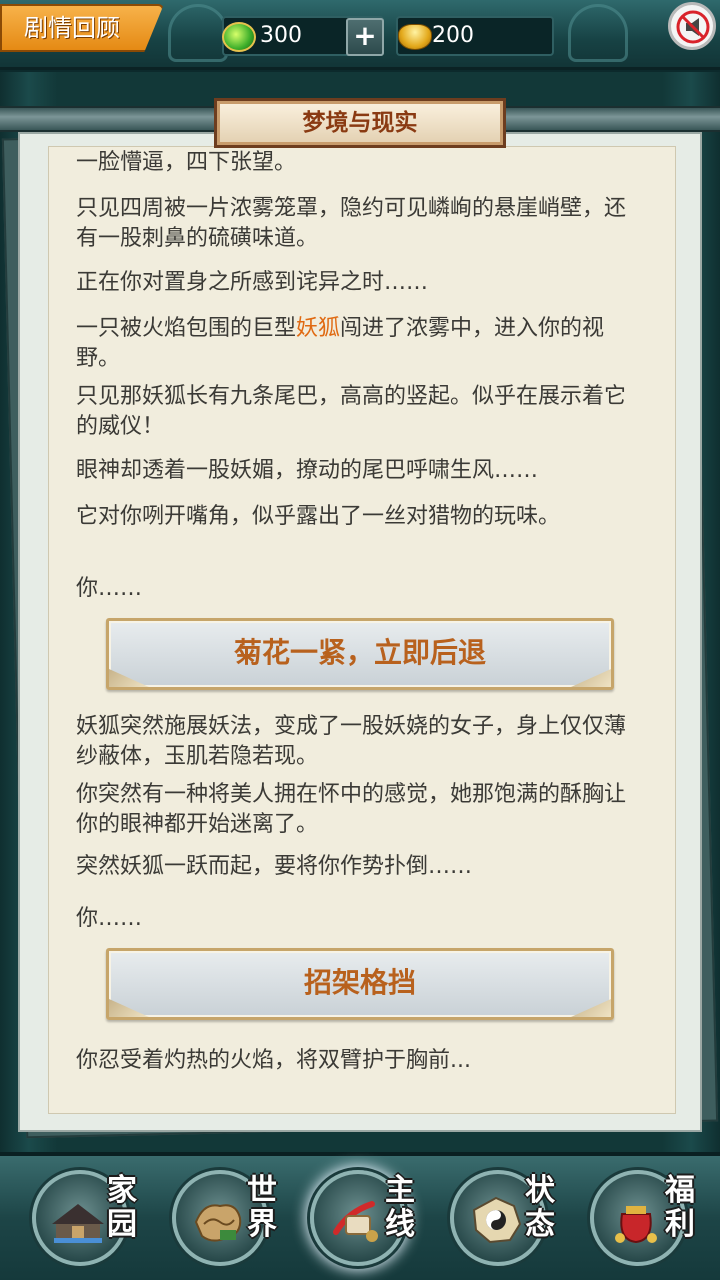 The width and height of the screenshot is (720, 1280). What do you see at coordinates (281, 35) in the screenshot?
I see `jade-amount: 300` at bounding box center [281, 35].